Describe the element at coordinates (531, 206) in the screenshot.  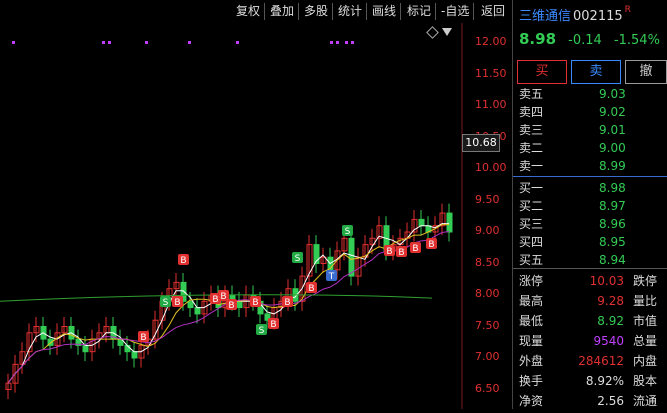
I see `bid-label: 买二` at that location.